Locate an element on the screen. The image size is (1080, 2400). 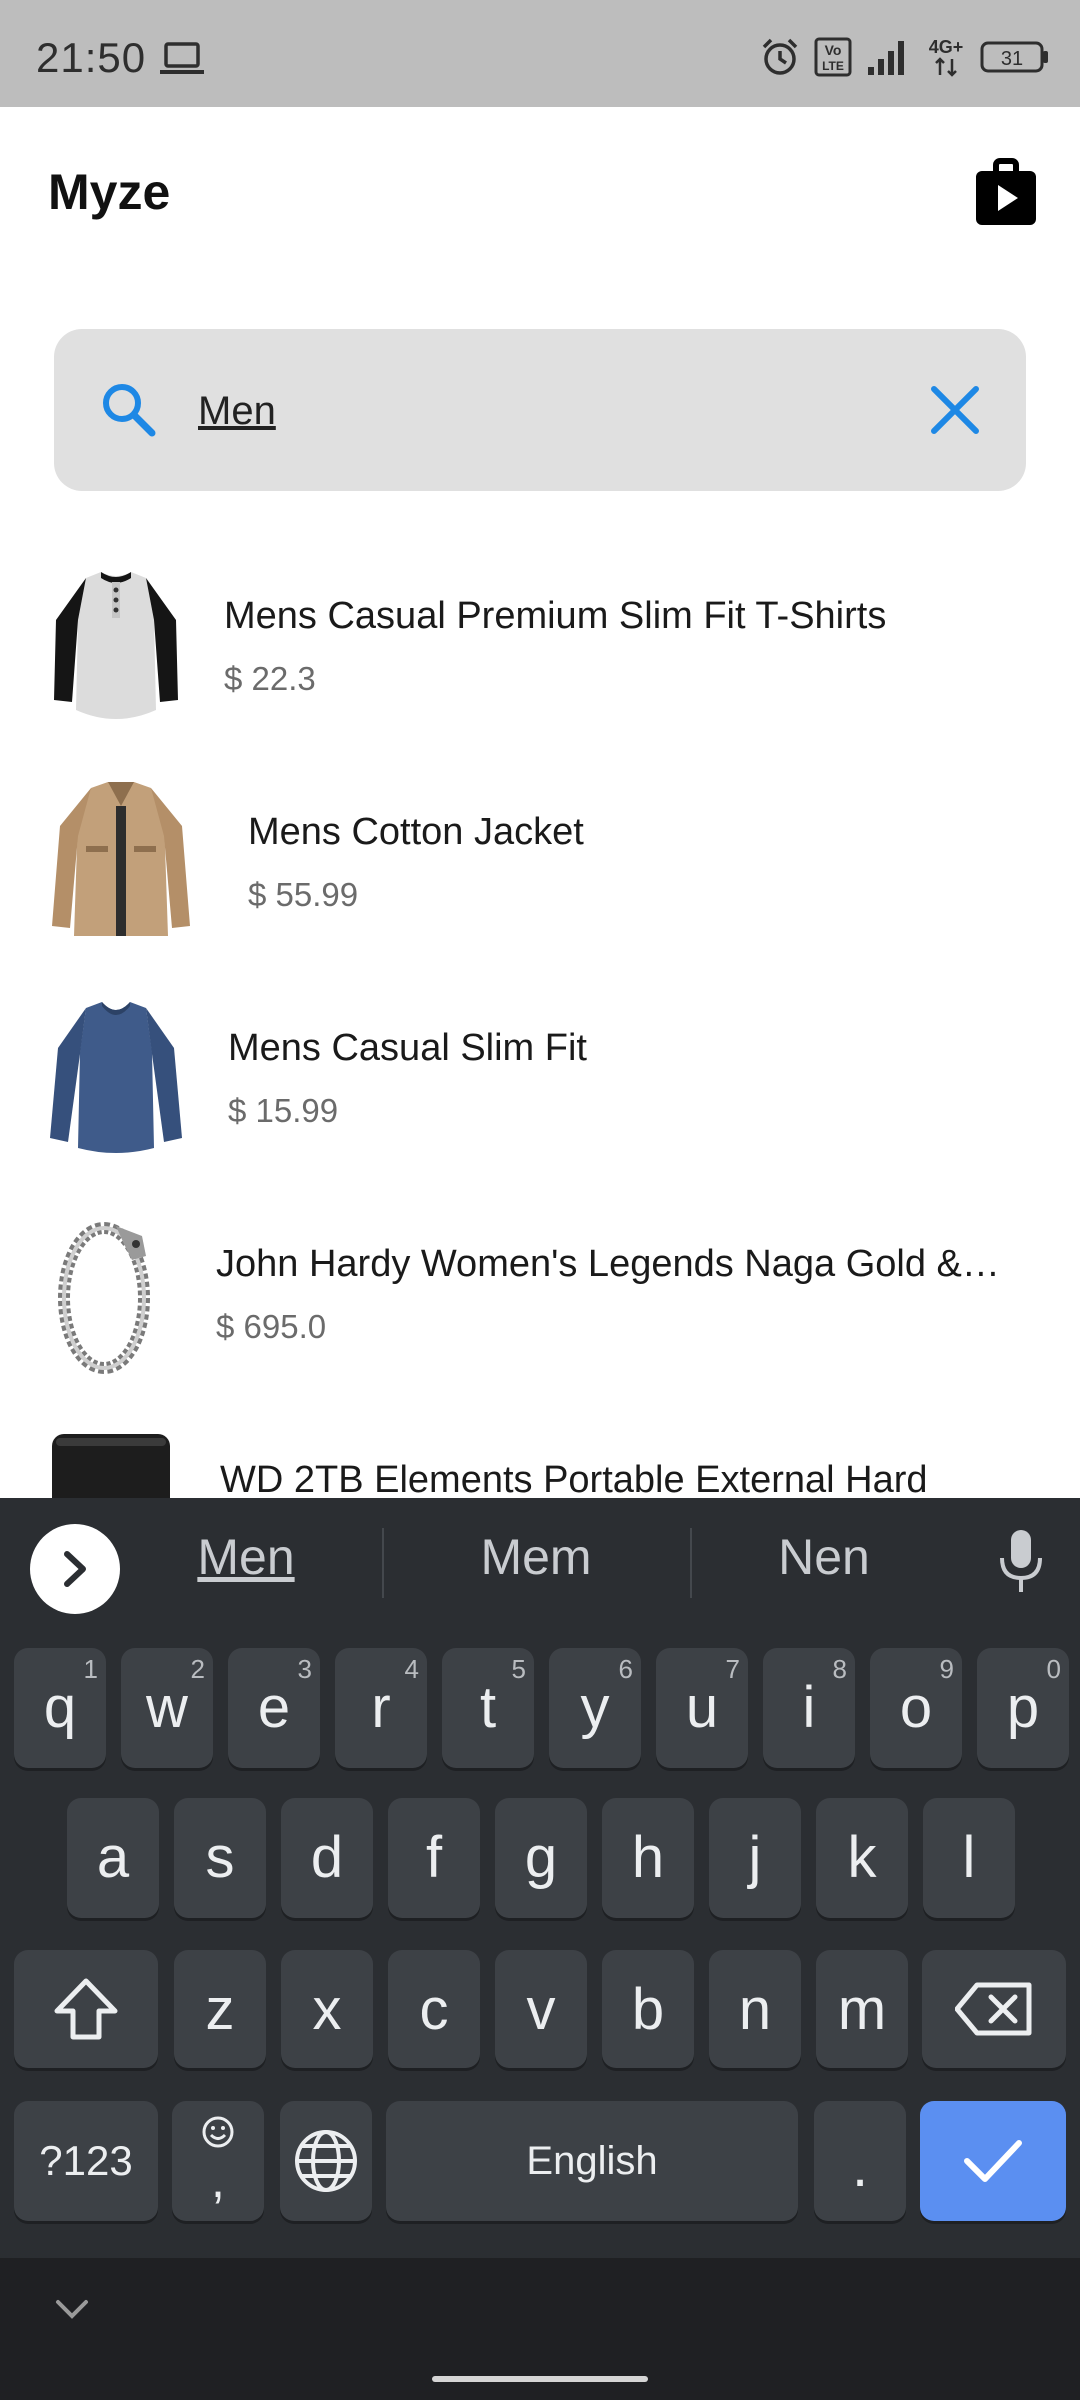
key-y: 6y is located at coordinates (595, 1708).